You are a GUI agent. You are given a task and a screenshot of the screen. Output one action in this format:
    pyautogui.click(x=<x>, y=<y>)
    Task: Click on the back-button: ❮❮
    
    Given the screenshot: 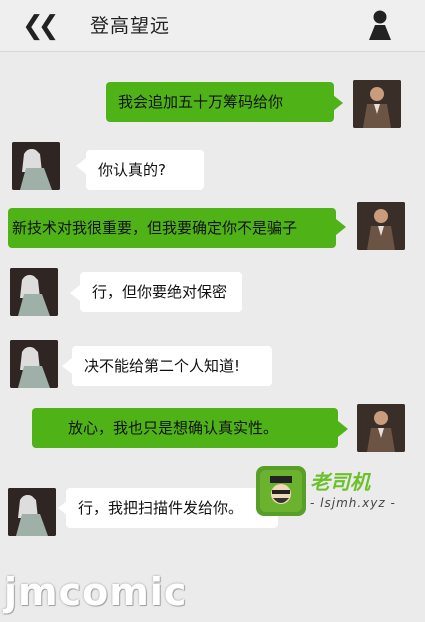 What is the action you would take?
    pyautogui.click(x=40, y=26)
    